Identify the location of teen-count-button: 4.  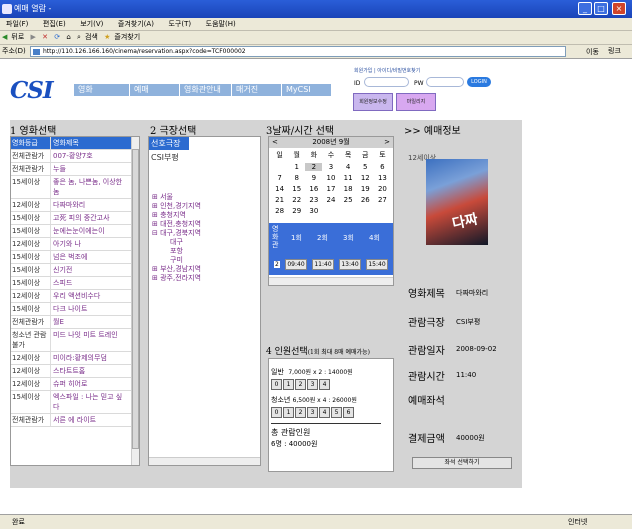
(324, 412).